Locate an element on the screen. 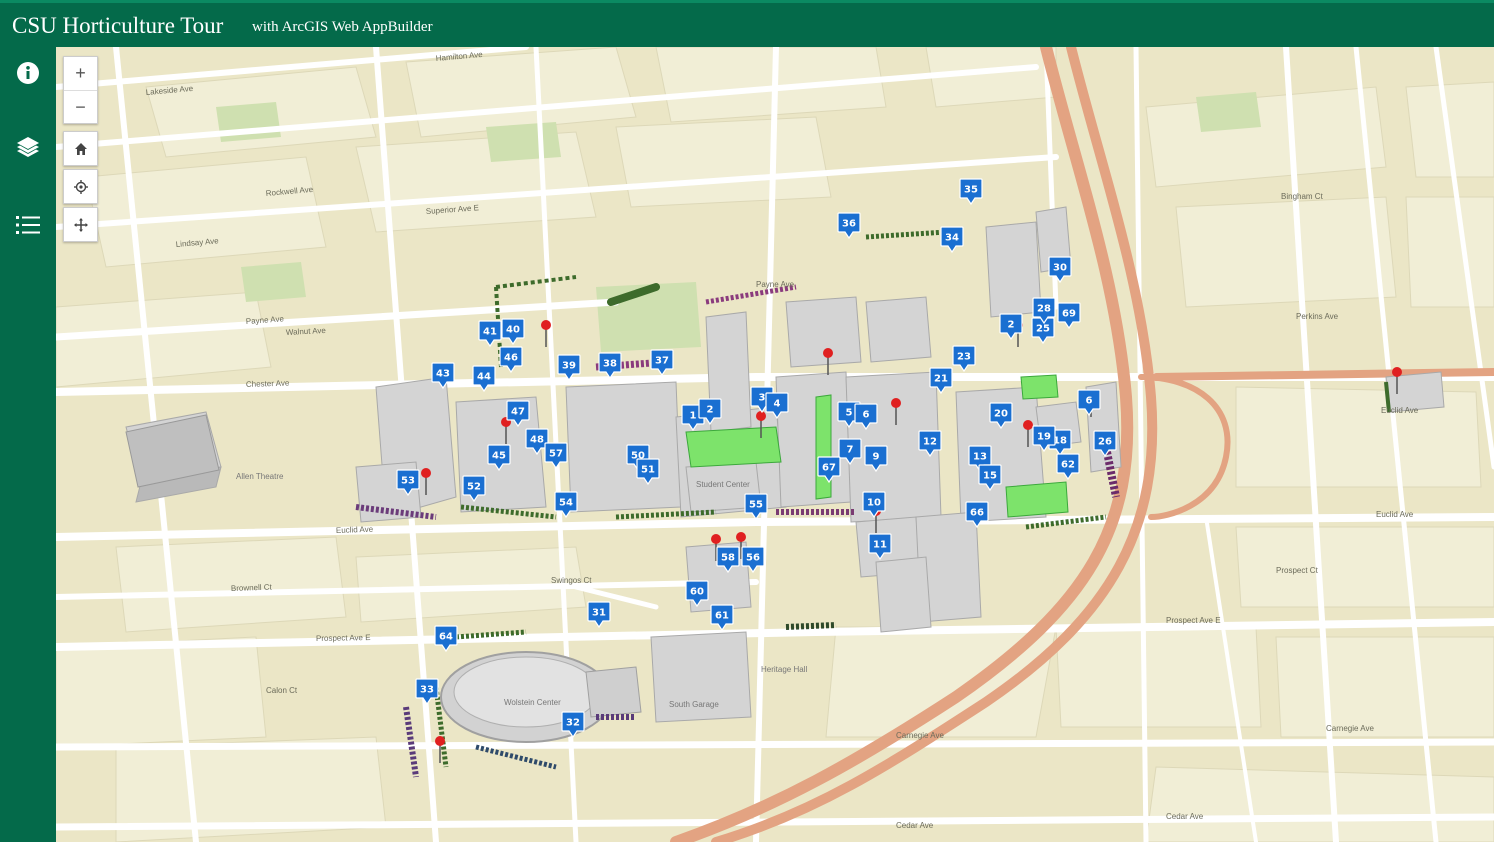 The image size is (1494, 842). tour-stop-number: 60 is located at coordinates (697, 592).